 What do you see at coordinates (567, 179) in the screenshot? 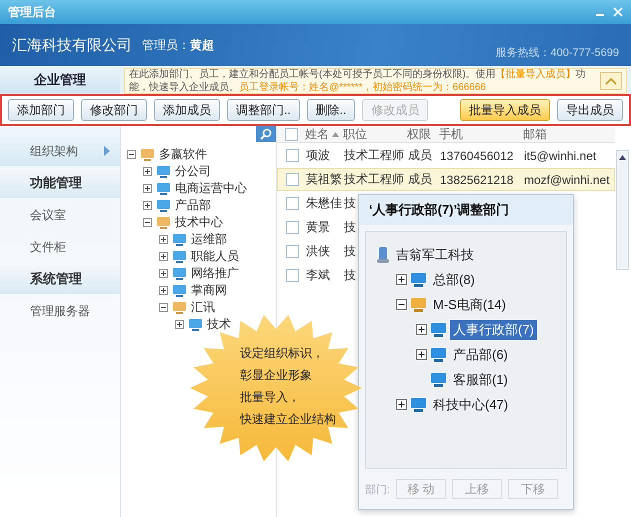
I see `table-cell: mozf@winhi.net` at bounding box center [567, 179].